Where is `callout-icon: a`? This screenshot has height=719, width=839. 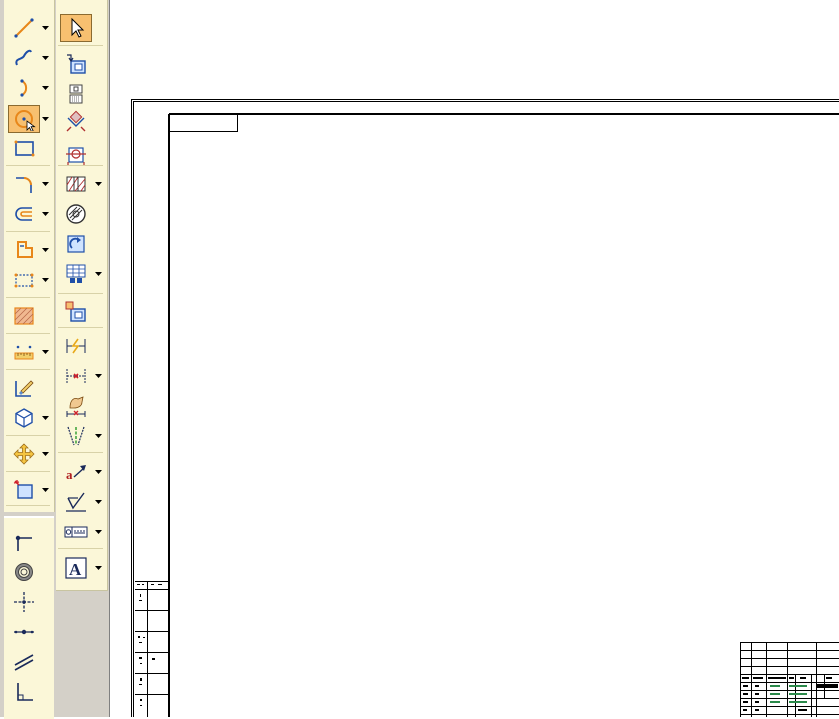
callout-icon: a is located at coordinates (76, 472).